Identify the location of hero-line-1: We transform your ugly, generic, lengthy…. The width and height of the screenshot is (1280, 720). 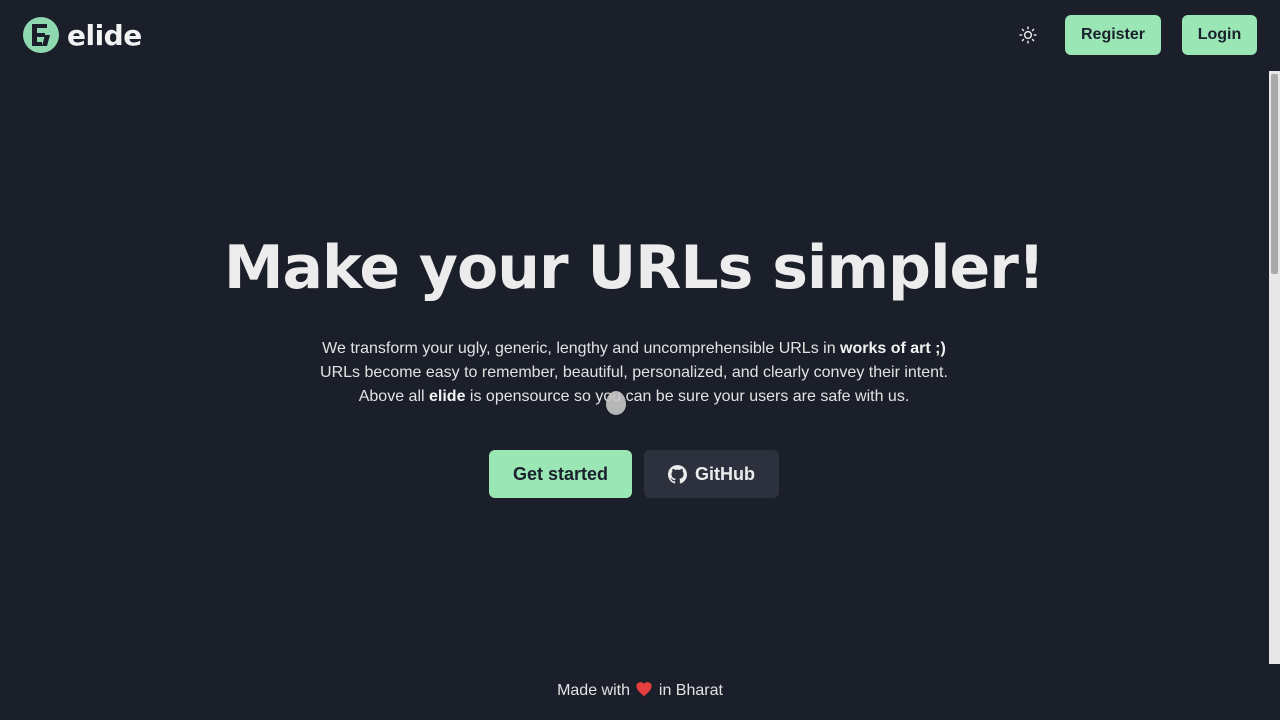
(634, 349).